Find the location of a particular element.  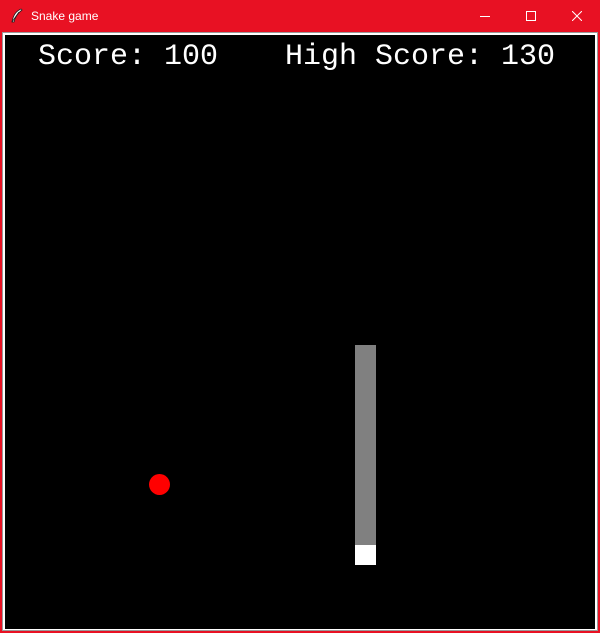

maximize-icon is located at coordinates (531, 16).